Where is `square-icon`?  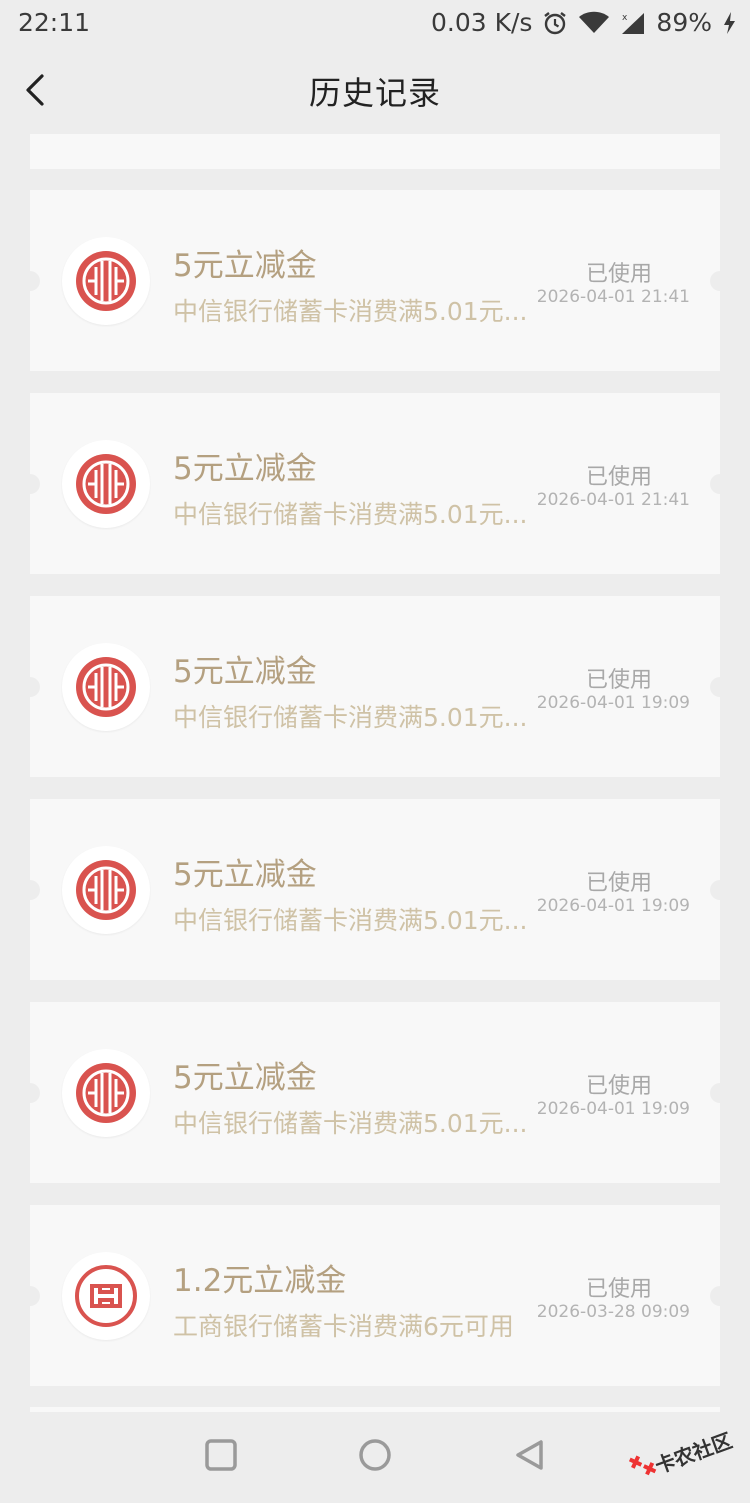
square-icon is located at coordinates (221, 1455).